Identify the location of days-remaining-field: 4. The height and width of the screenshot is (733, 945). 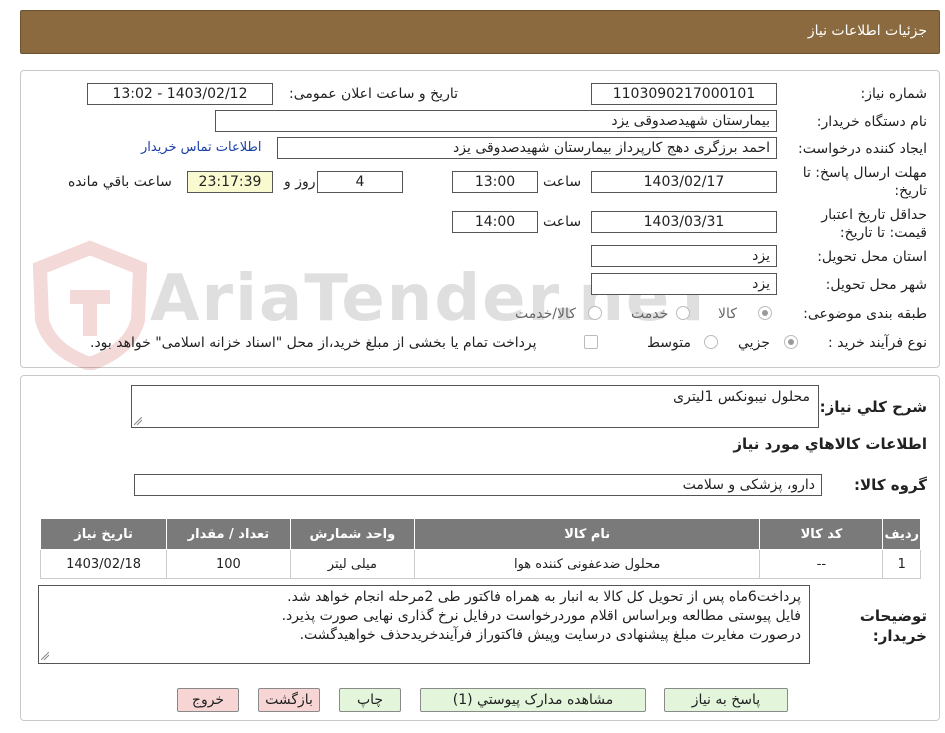
(360, 182).